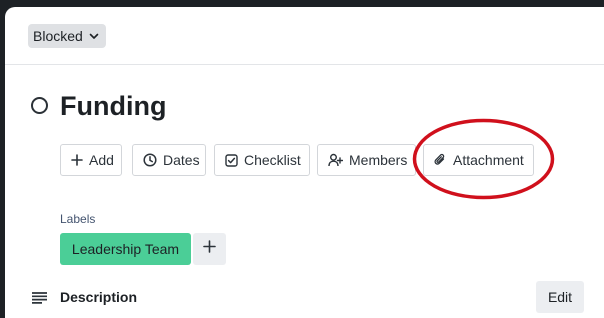 This screenshot has height=318, width=604. I want to click on add-button: Add, so click(91, 160).